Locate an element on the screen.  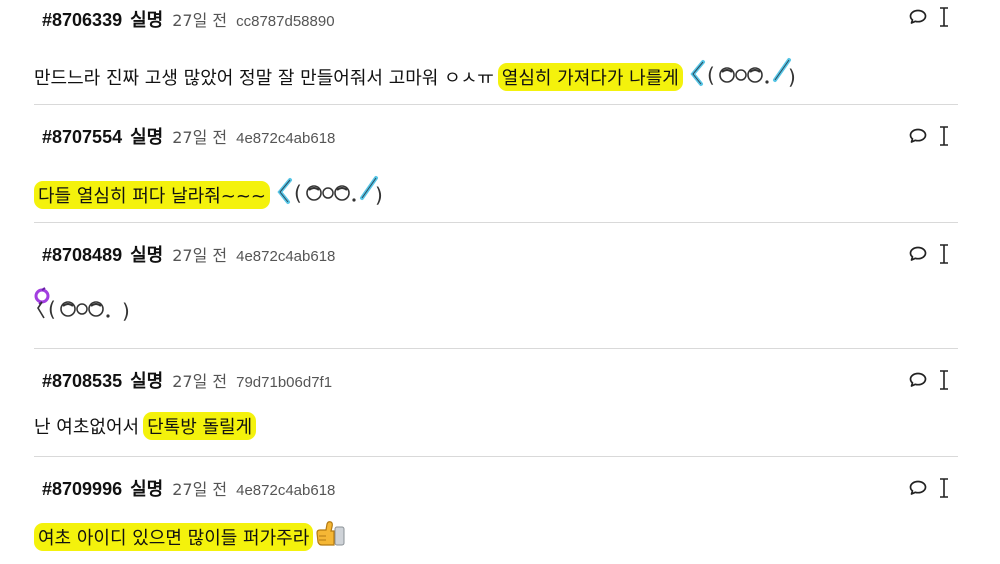
comment-body: 난 여초없어서 단톡방 돌릴게 is located at coordinates (145, 426).